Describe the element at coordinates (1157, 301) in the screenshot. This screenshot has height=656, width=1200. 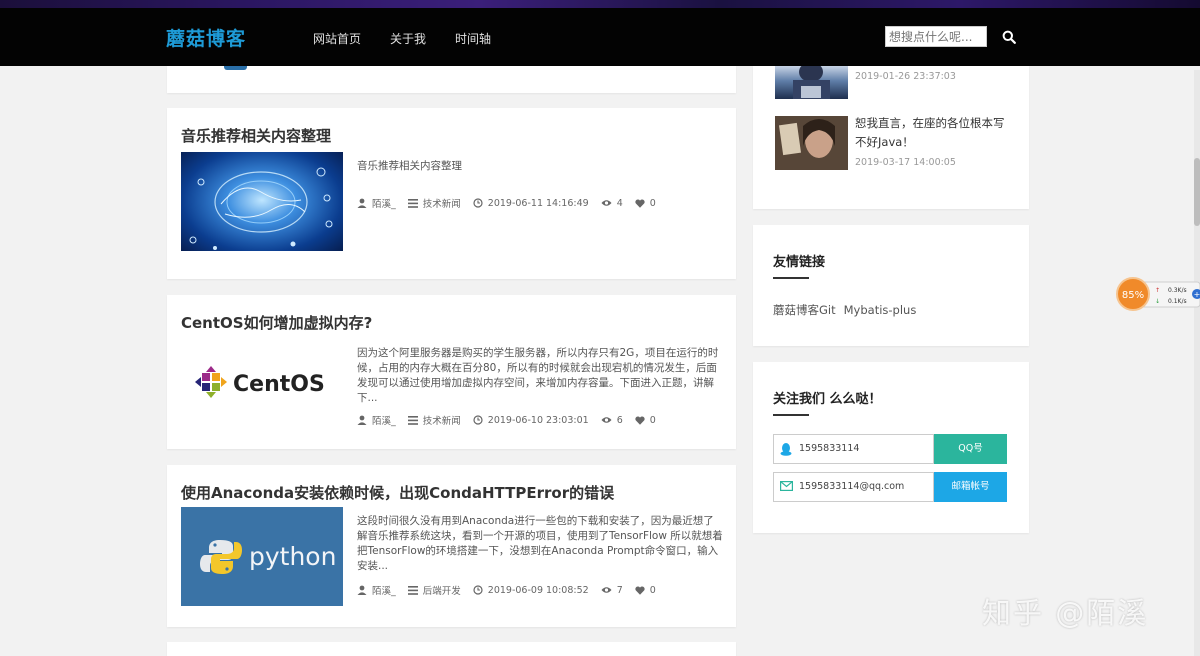
I see `download-arrow-icon: ↓` at that location.